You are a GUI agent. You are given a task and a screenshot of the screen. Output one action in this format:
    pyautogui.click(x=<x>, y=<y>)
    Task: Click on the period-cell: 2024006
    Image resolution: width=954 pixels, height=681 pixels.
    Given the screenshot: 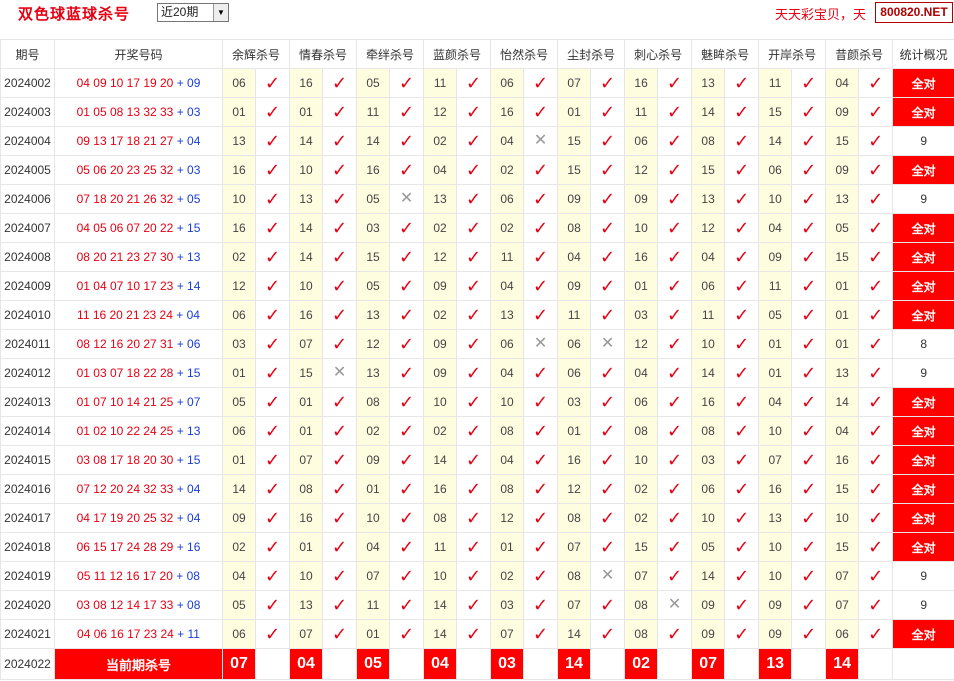 What is the action you would take?
    pyautogui.click(x=27, y=199)
    